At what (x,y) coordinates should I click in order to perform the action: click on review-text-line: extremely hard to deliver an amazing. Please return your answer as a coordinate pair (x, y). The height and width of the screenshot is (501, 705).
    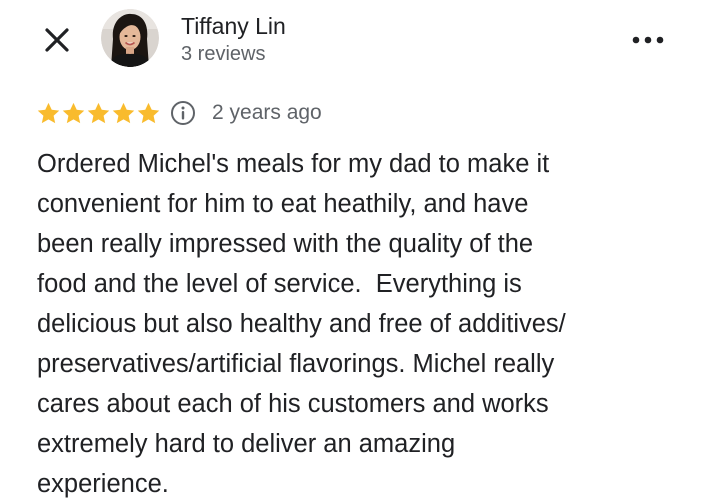
    Looking at the image, I should click on (246, 444).